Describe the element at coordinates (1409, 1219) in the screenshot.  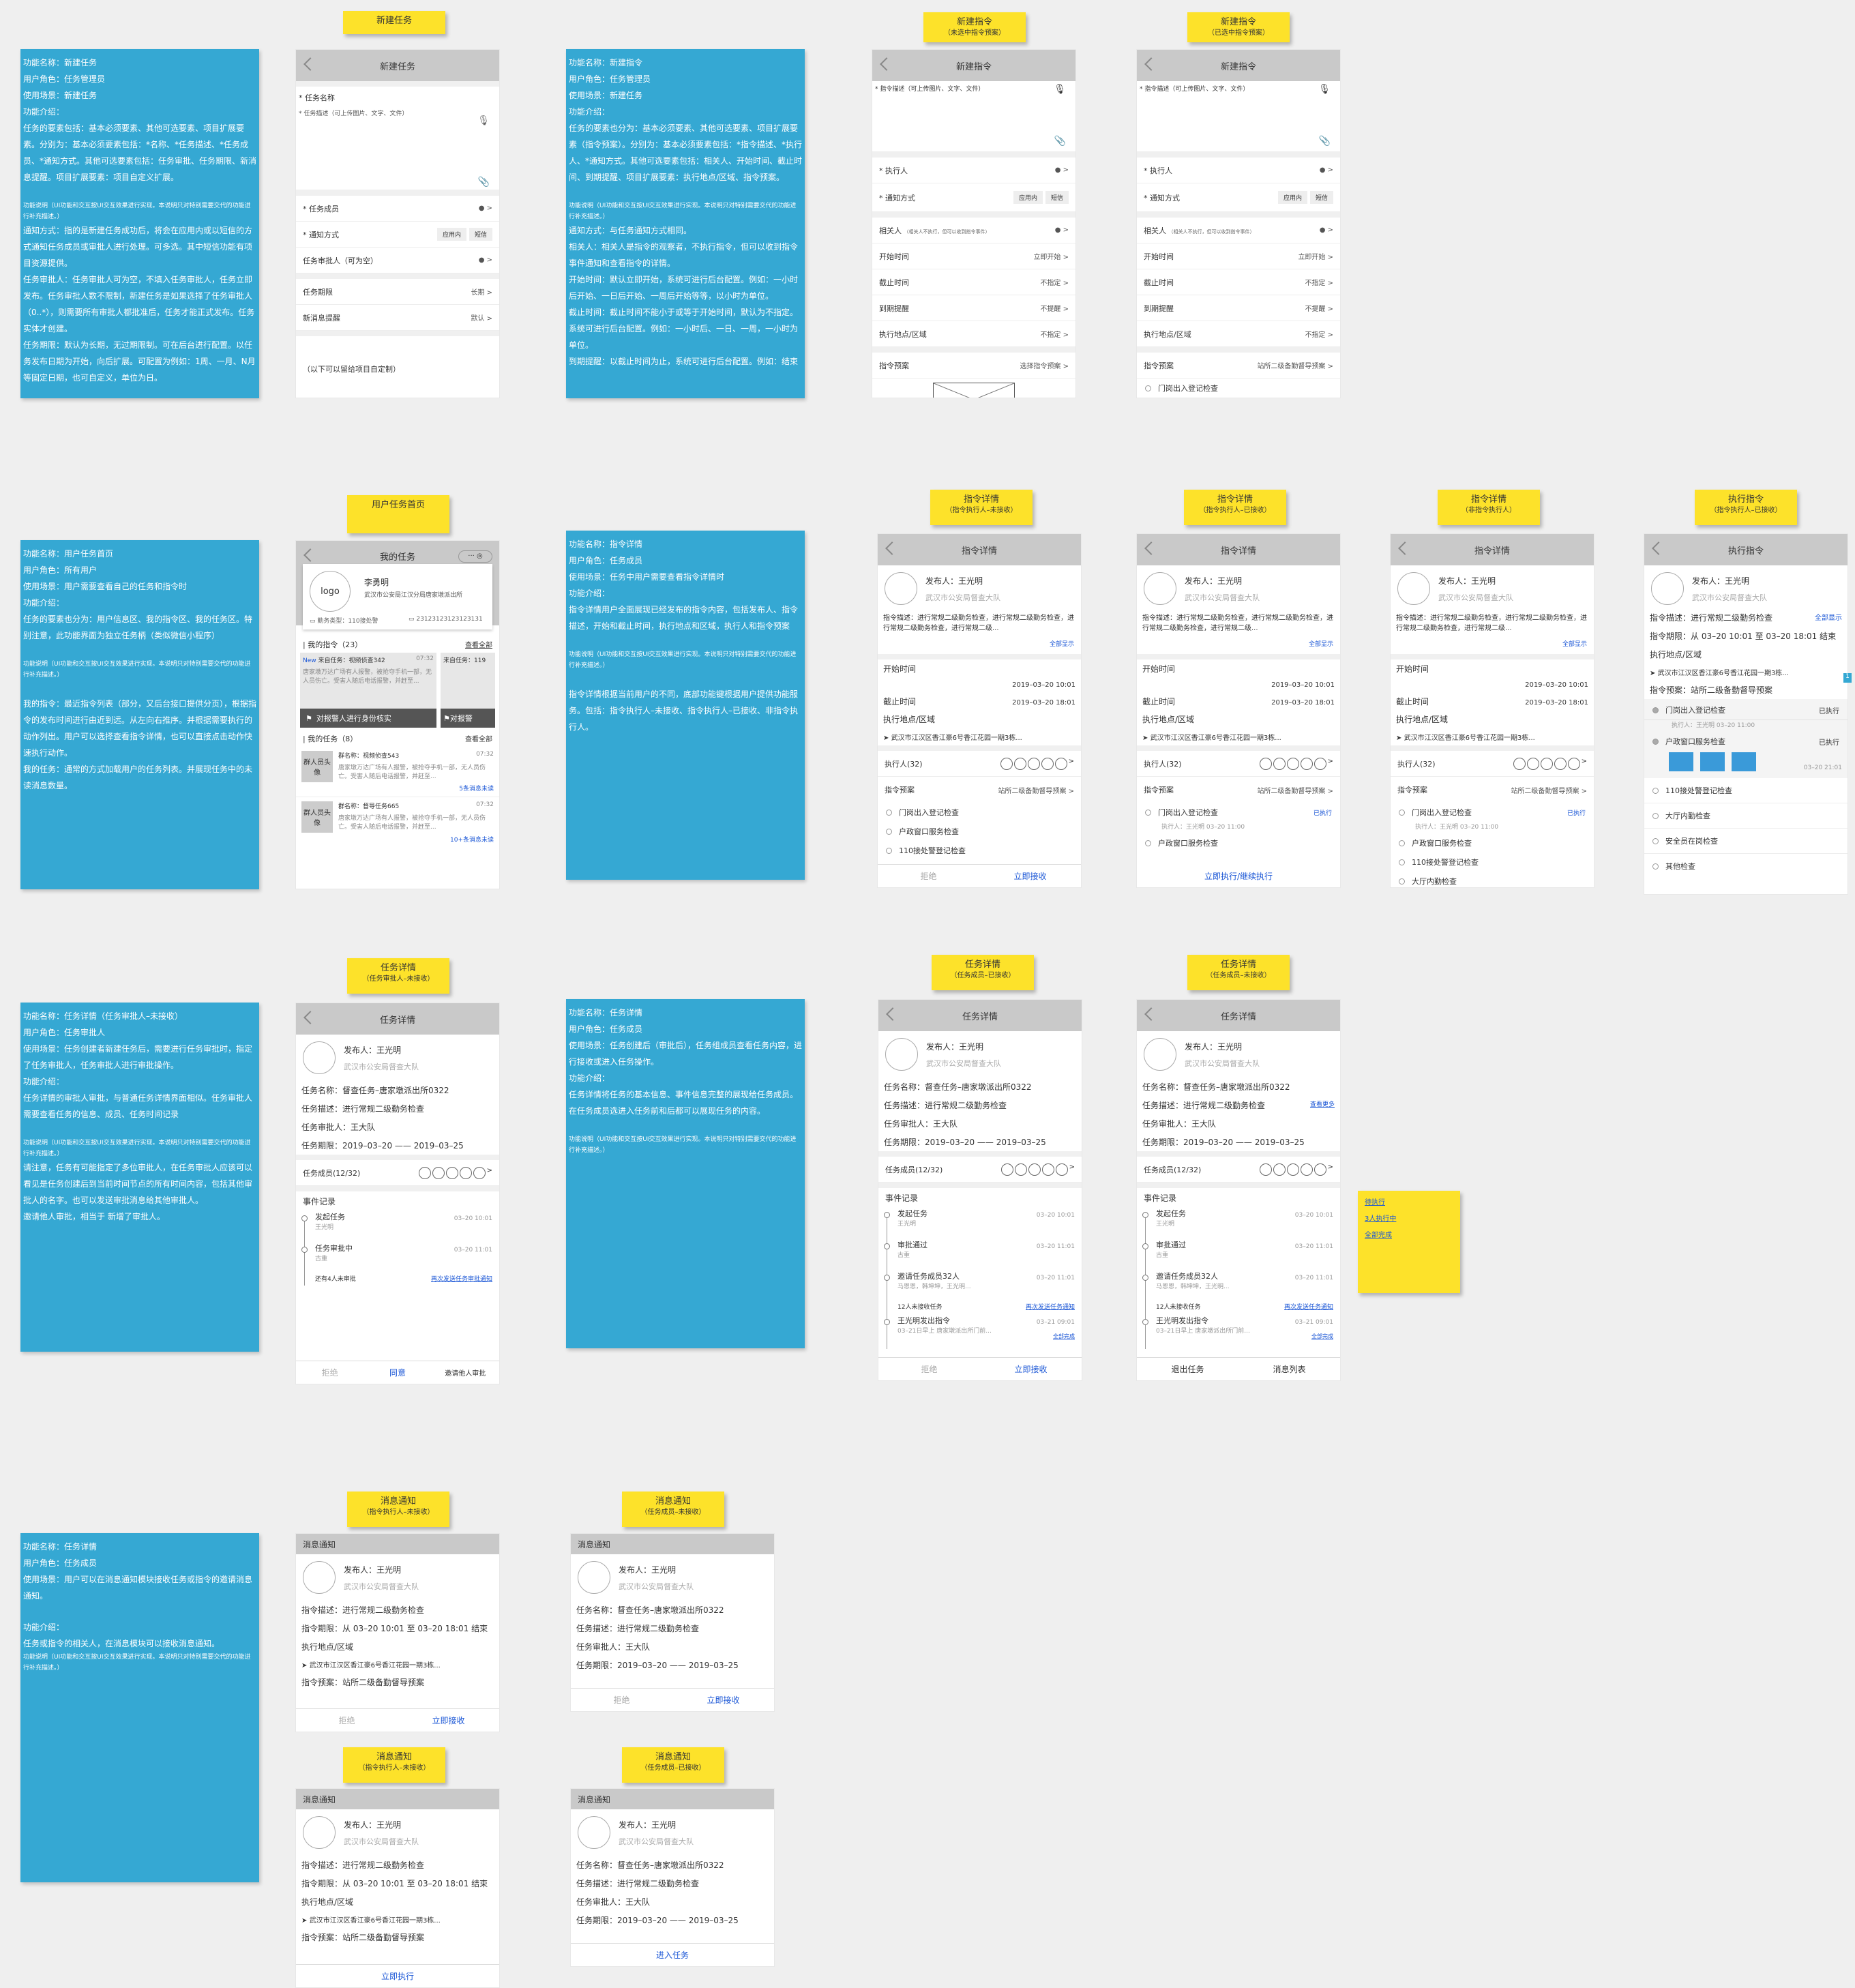
I see `link-in-progress: 3人执行中` at that location.